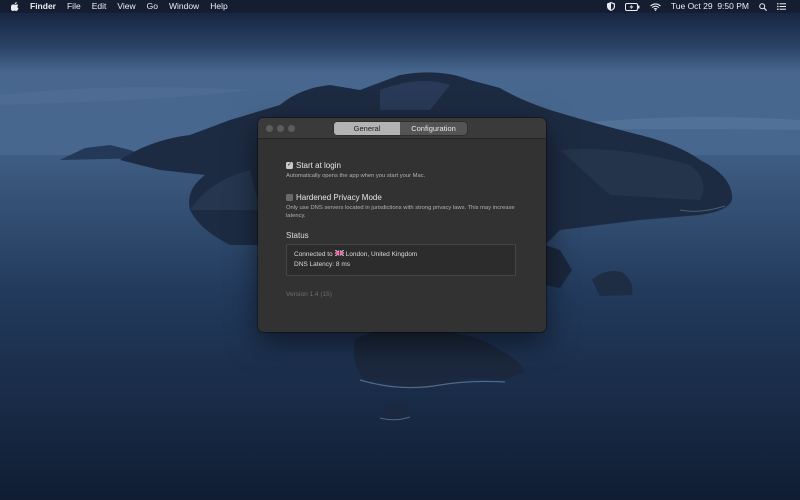 Image resolution: width=800 pixels, height=500 pixels. What do you see at coordinates (289, 165) in the screenshot?
I see `start-at-login-checkbox: ✓` at bounding box center [289, 165].